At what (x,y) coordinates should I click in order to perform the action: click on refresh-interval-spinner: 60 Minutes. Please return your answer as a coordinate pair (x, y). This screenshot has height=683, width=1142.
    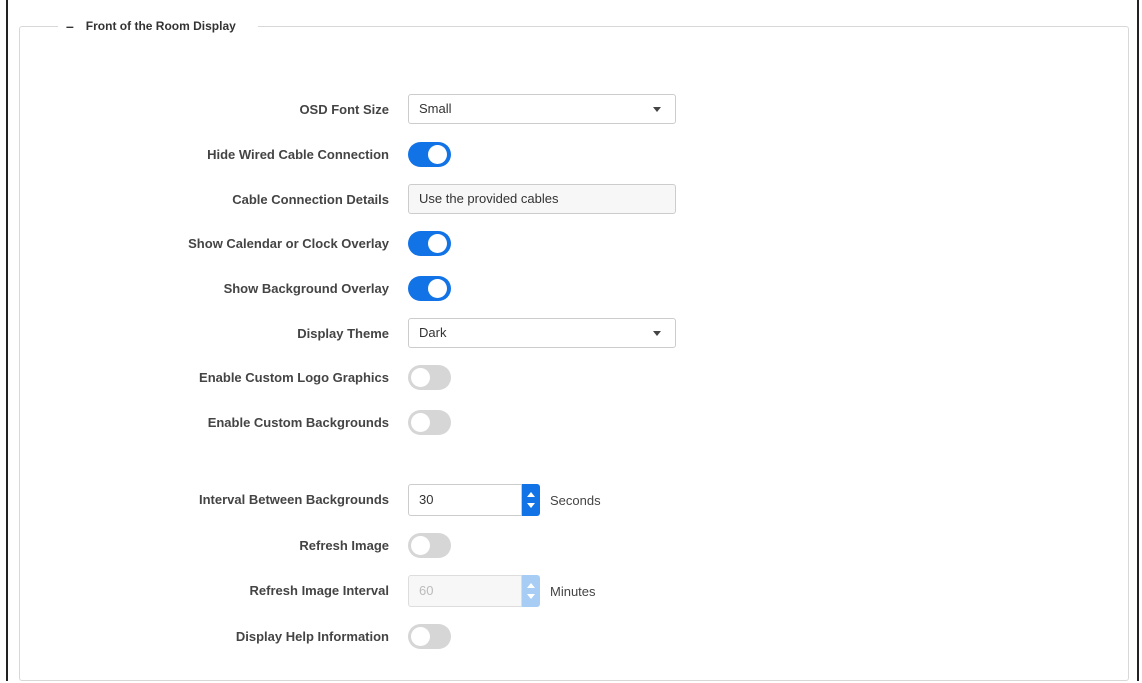
    Looking at the image, I should click on (502, 591).